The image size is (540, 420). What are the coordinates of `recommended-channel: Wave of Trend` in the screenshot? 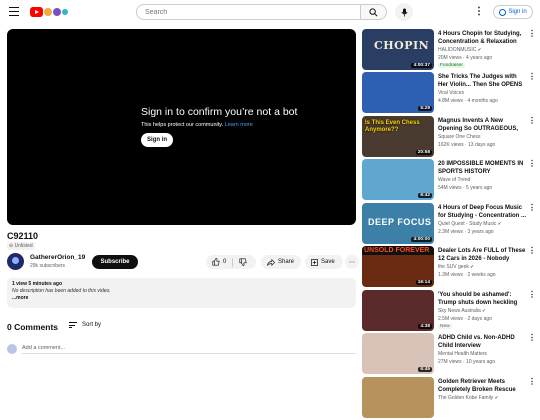 It's located at (454, 180).